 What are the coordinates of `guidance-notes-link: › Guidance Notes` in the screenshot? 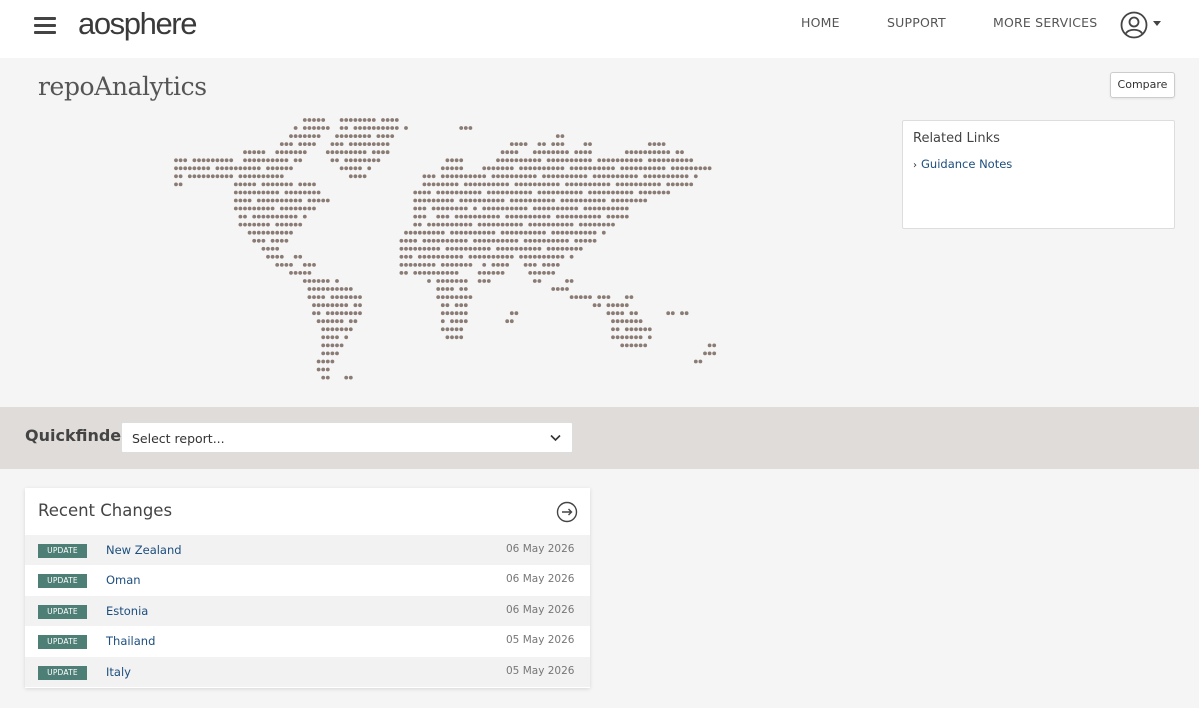 It's located at (962, 164).